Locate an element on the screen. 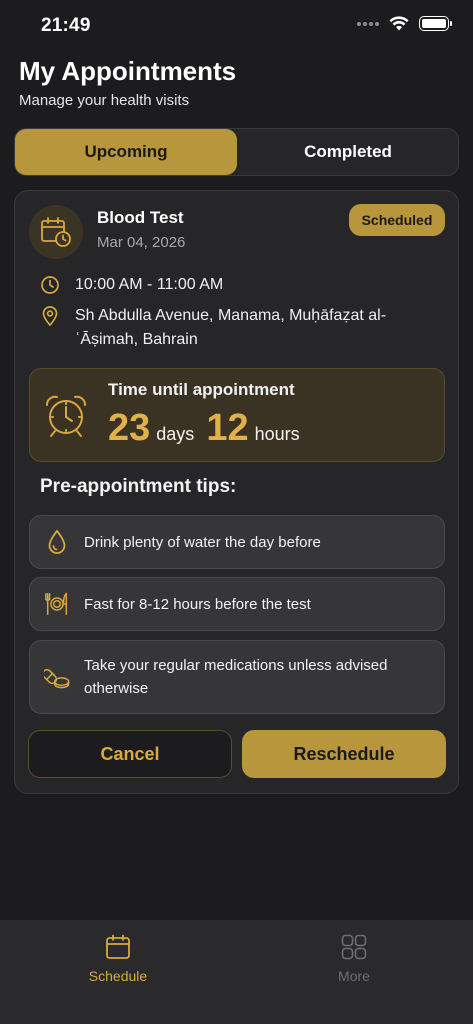 This screenshot has width=473, height=1024. tip-item: Drink plenty of water the day before is located at coordinates (237, 542).